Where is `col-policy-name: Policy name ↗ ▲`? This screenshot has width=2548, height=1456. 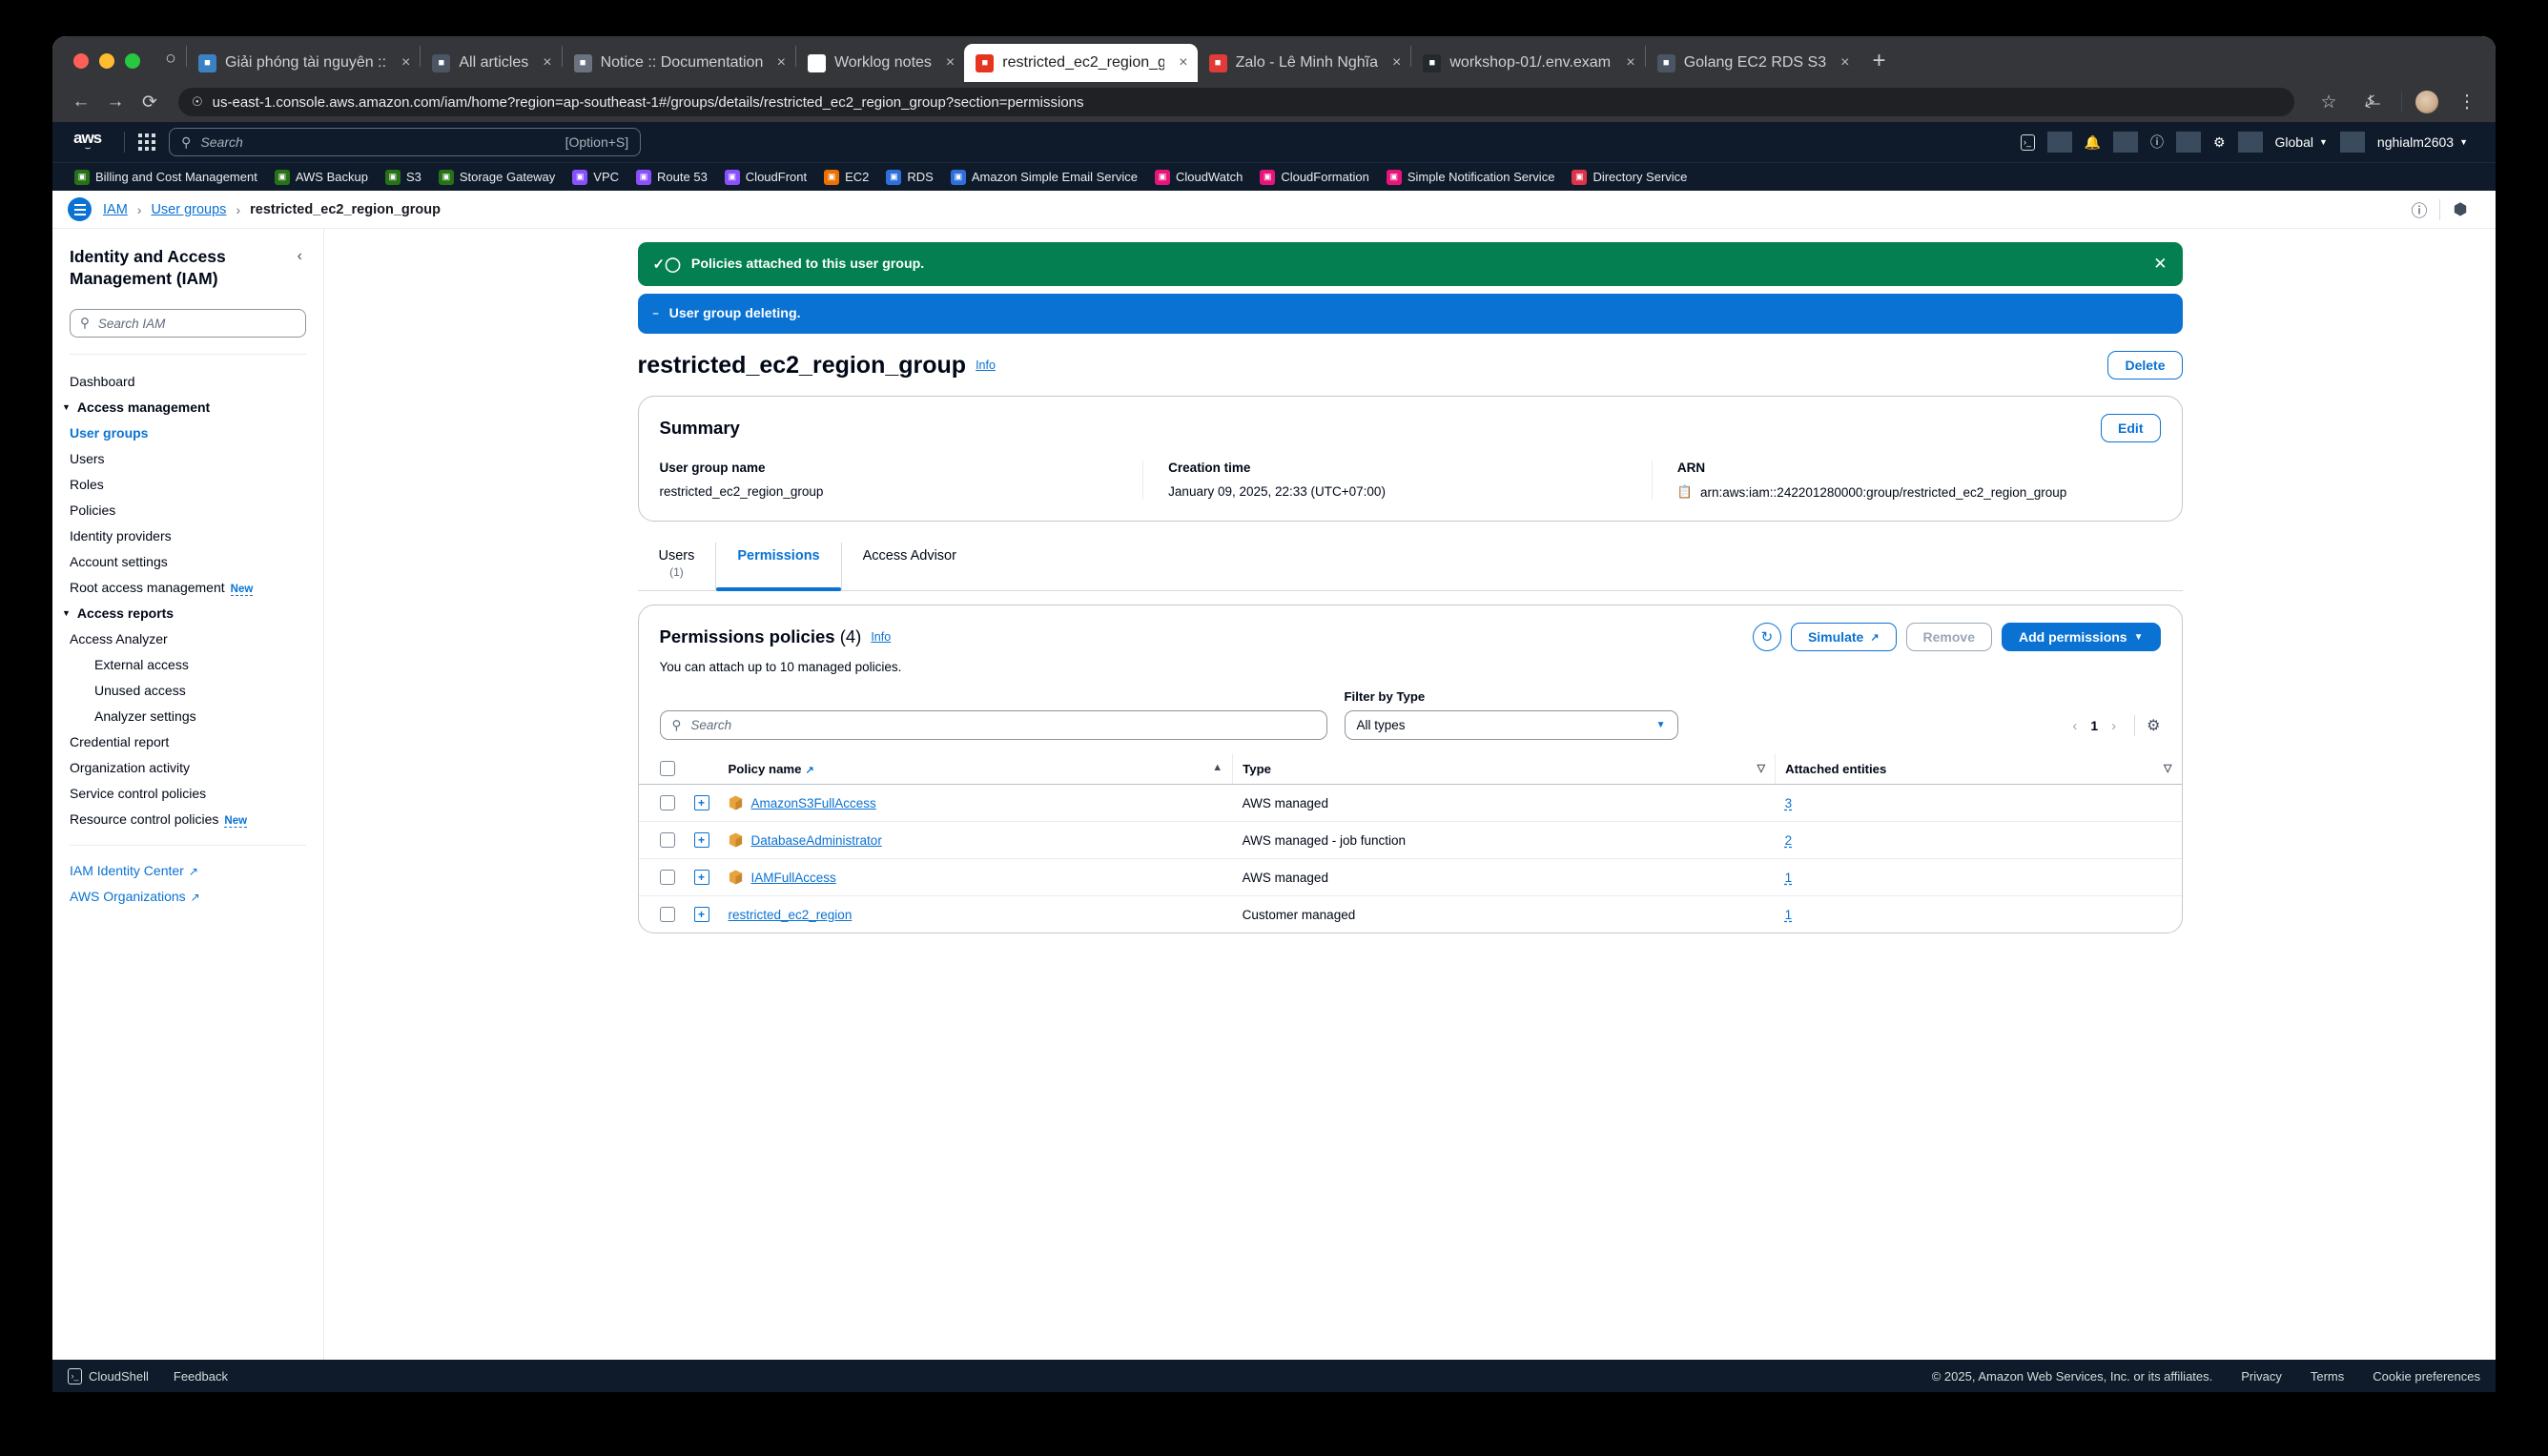 col-policy-name: Policy name ↗ ▲ is located at coordinates (976, 769).